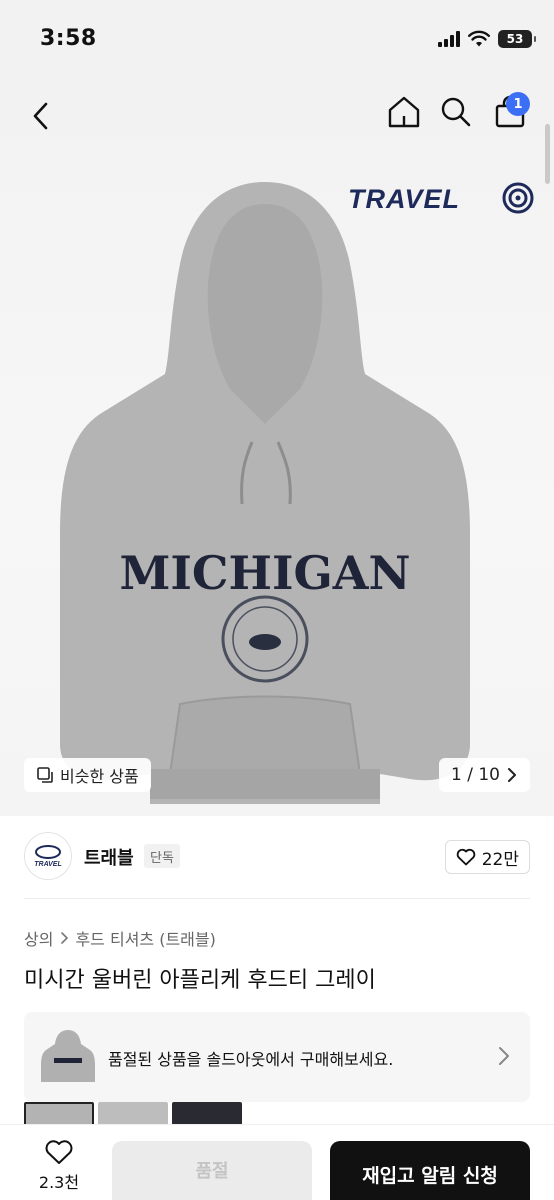 Image resolution: width=554 pixels, height=1200 pixels. I want to click on brand-like-count: 22만, so click(500, 859).